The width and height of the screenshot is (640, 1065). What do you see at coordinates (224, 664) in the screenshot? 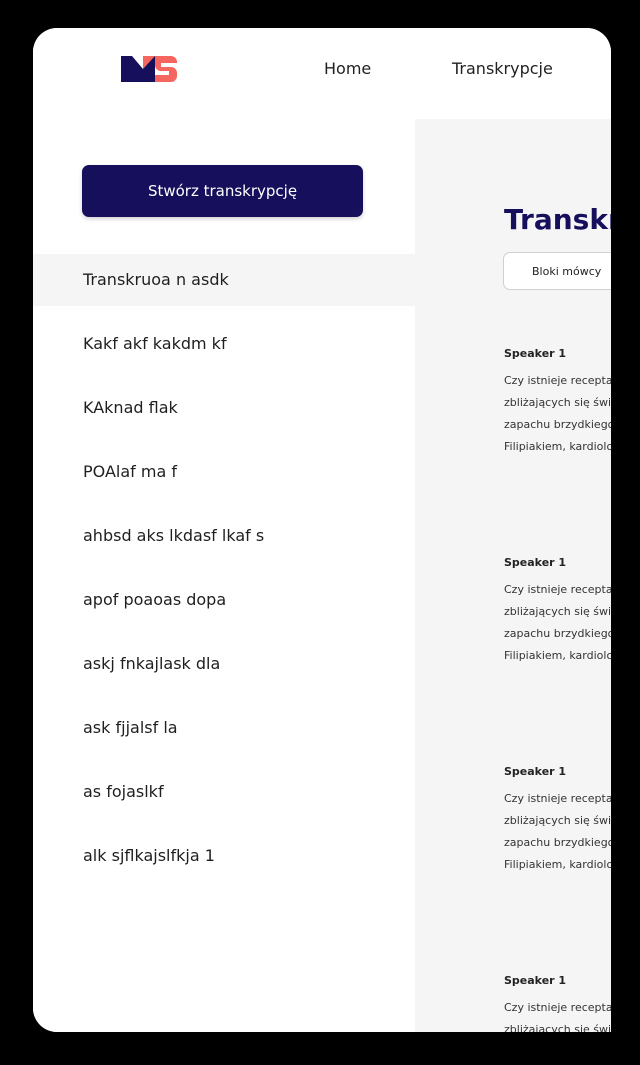
I see `transcription-list-item: askj fnkajlask dla` at bounding box center [224, 664].